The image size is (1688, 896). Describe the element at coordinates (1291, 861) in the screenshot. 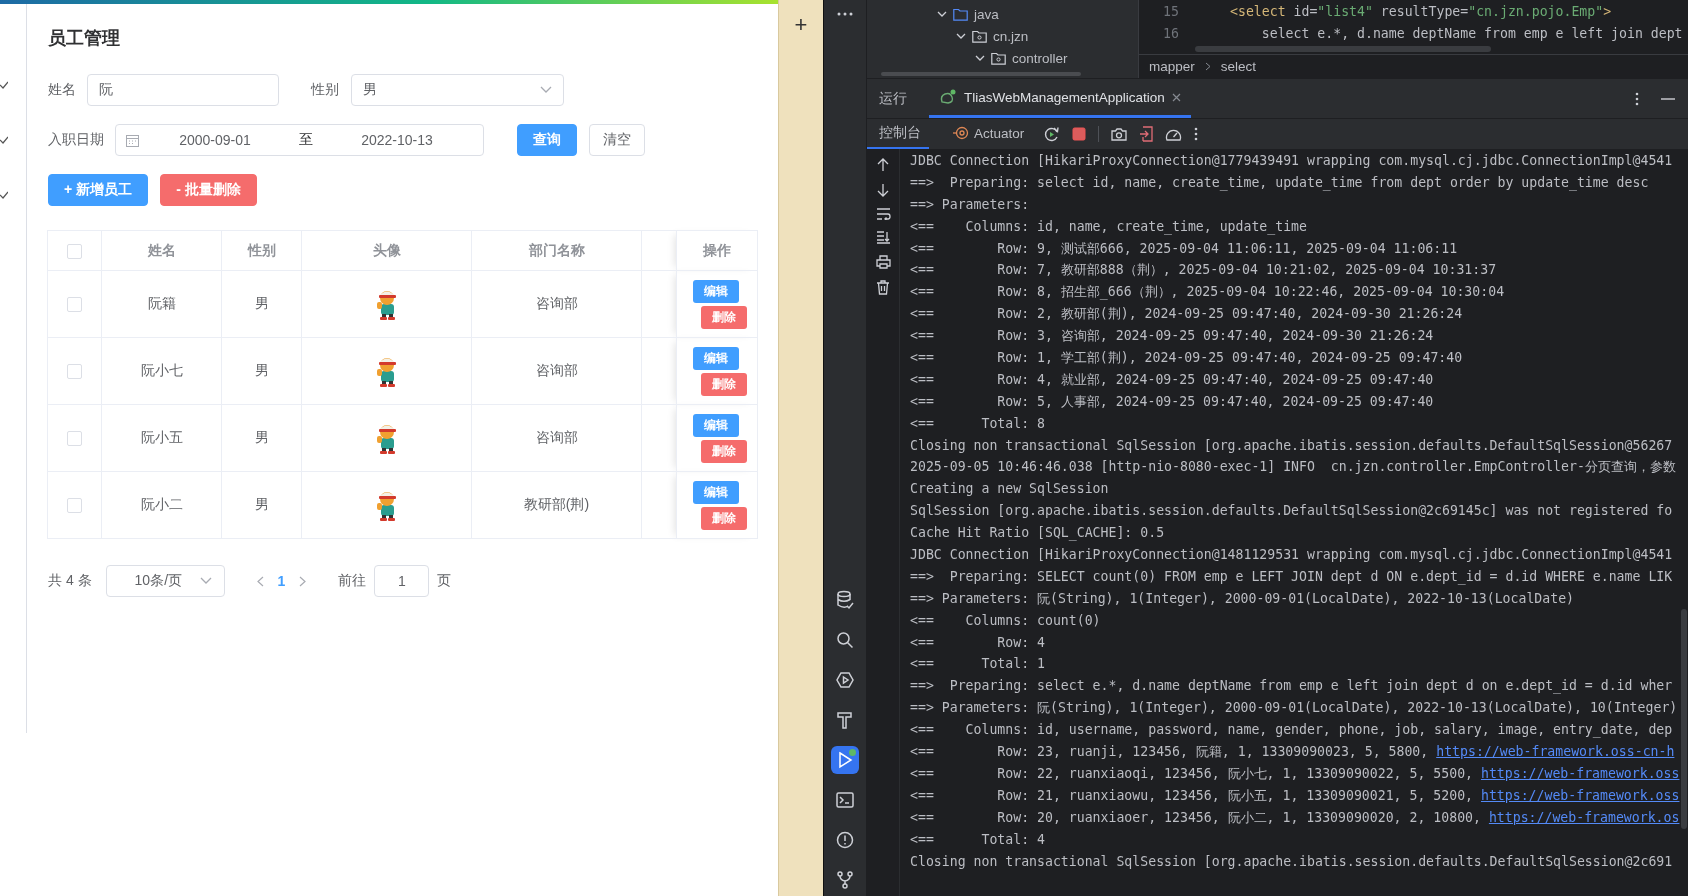

I see `console-line: Closing non transactional SqlSession [org.apache.ibatis.session.defaults.DefaultSqlSession@2c691` at that location.